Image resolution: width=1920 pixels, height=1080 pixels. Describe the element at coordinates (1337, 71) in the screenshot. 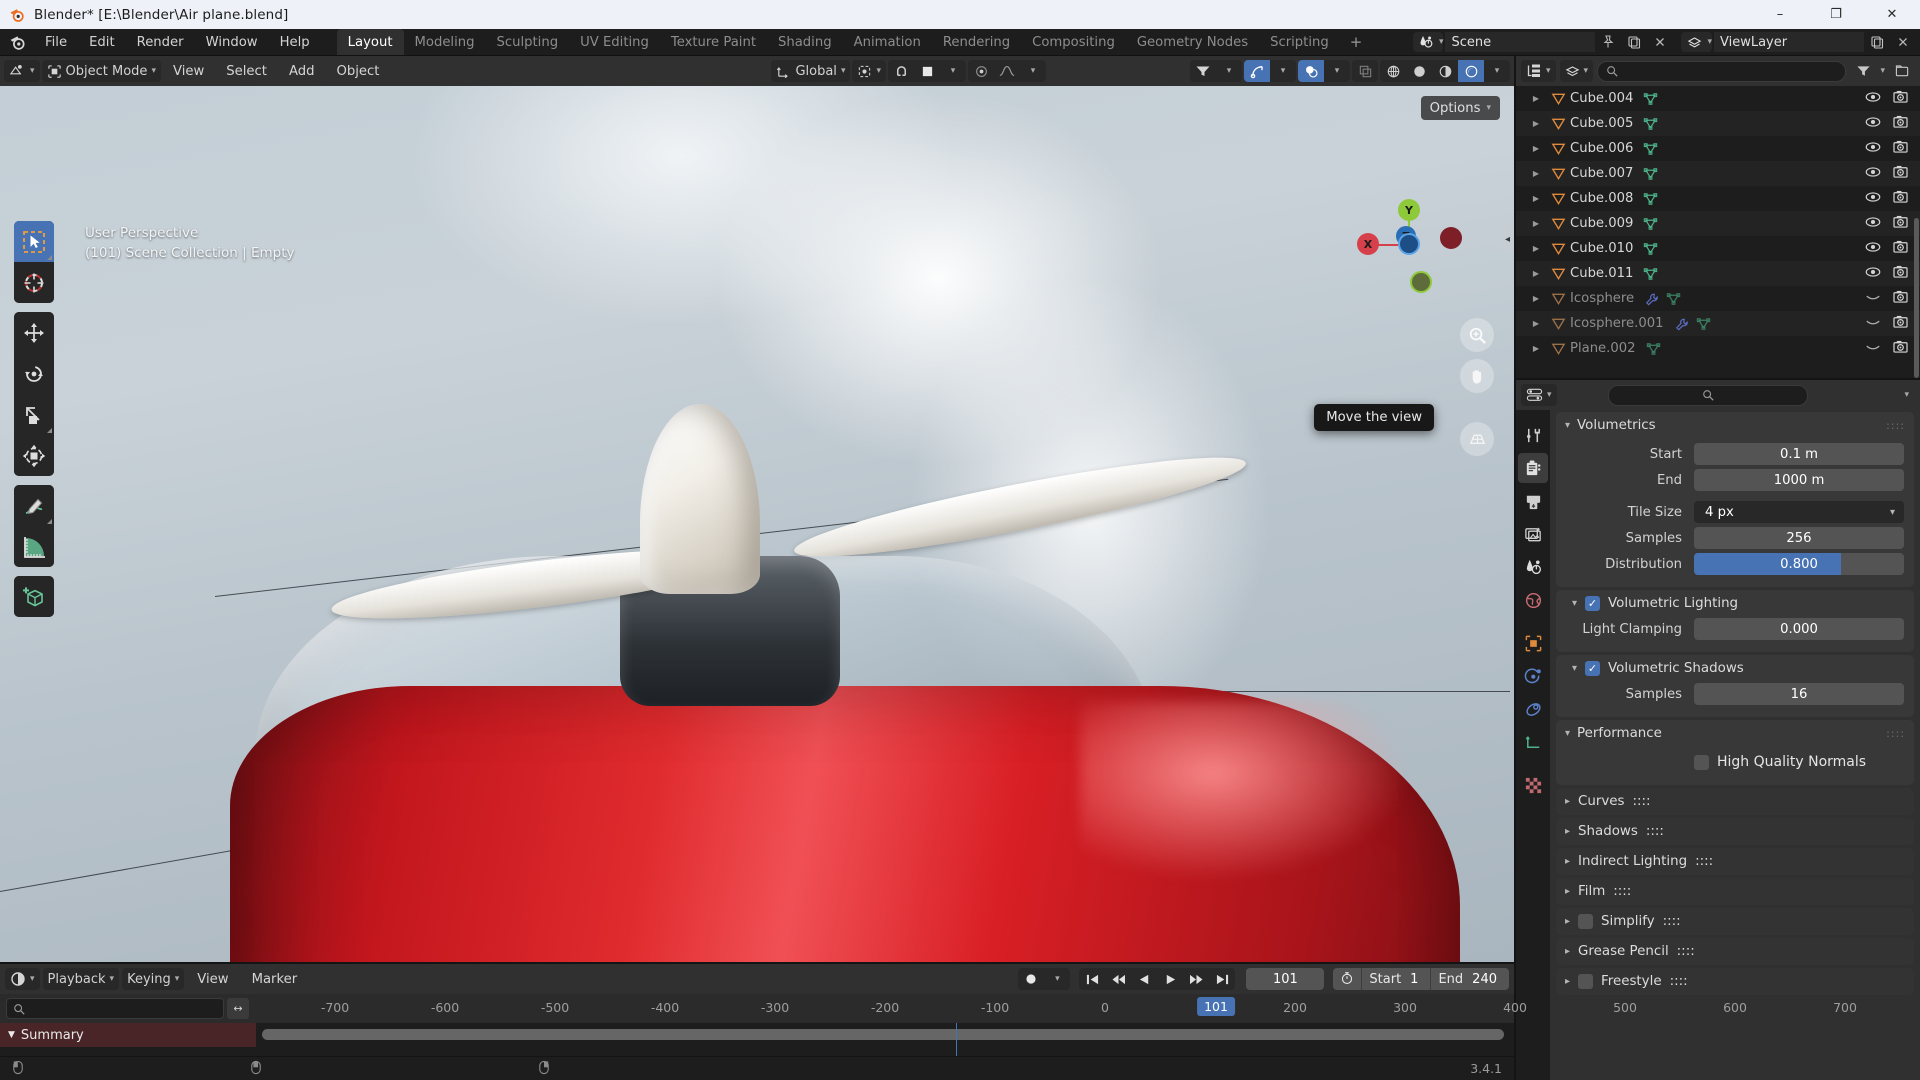

I see `overlays-chevron-down-icon: ▾` at that location.